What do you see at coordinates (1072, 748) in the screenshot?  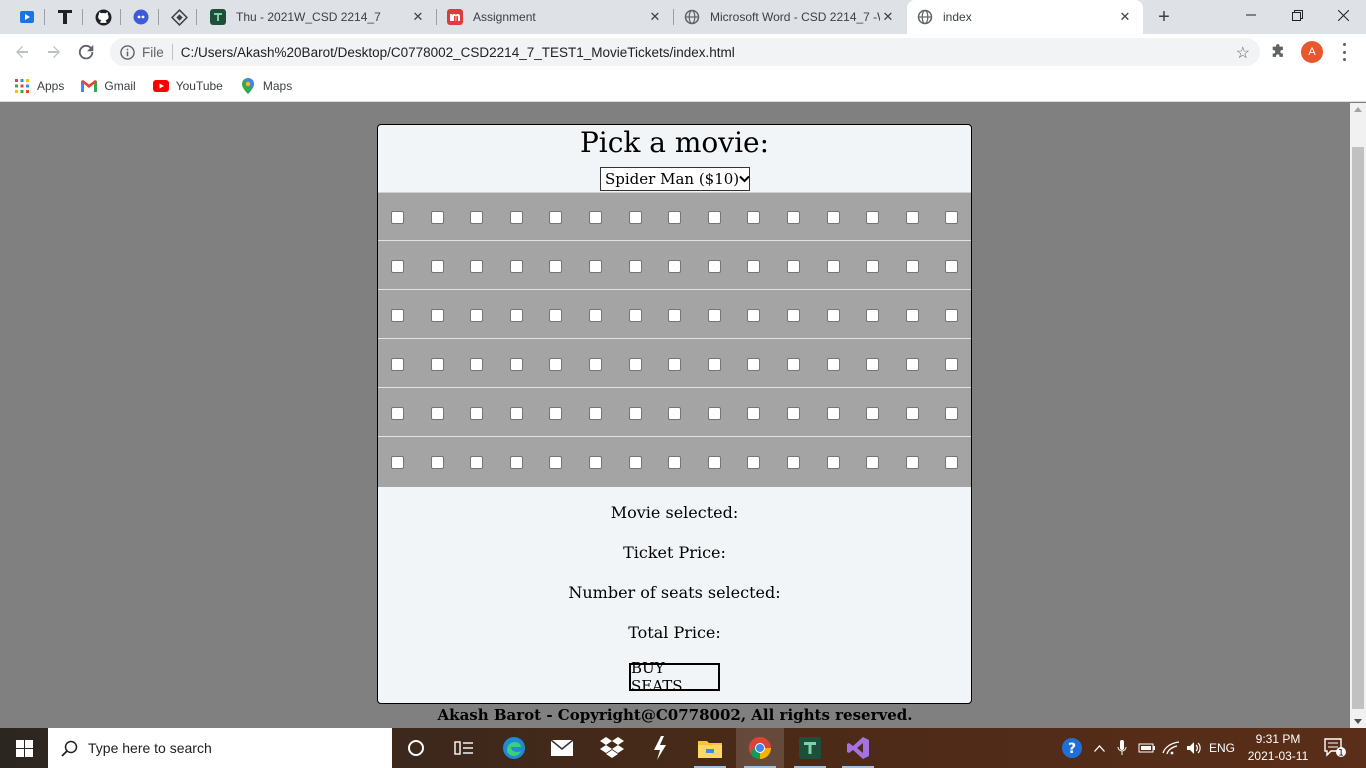 I see `tray-help: ?` at bounding box center [1072, 748].